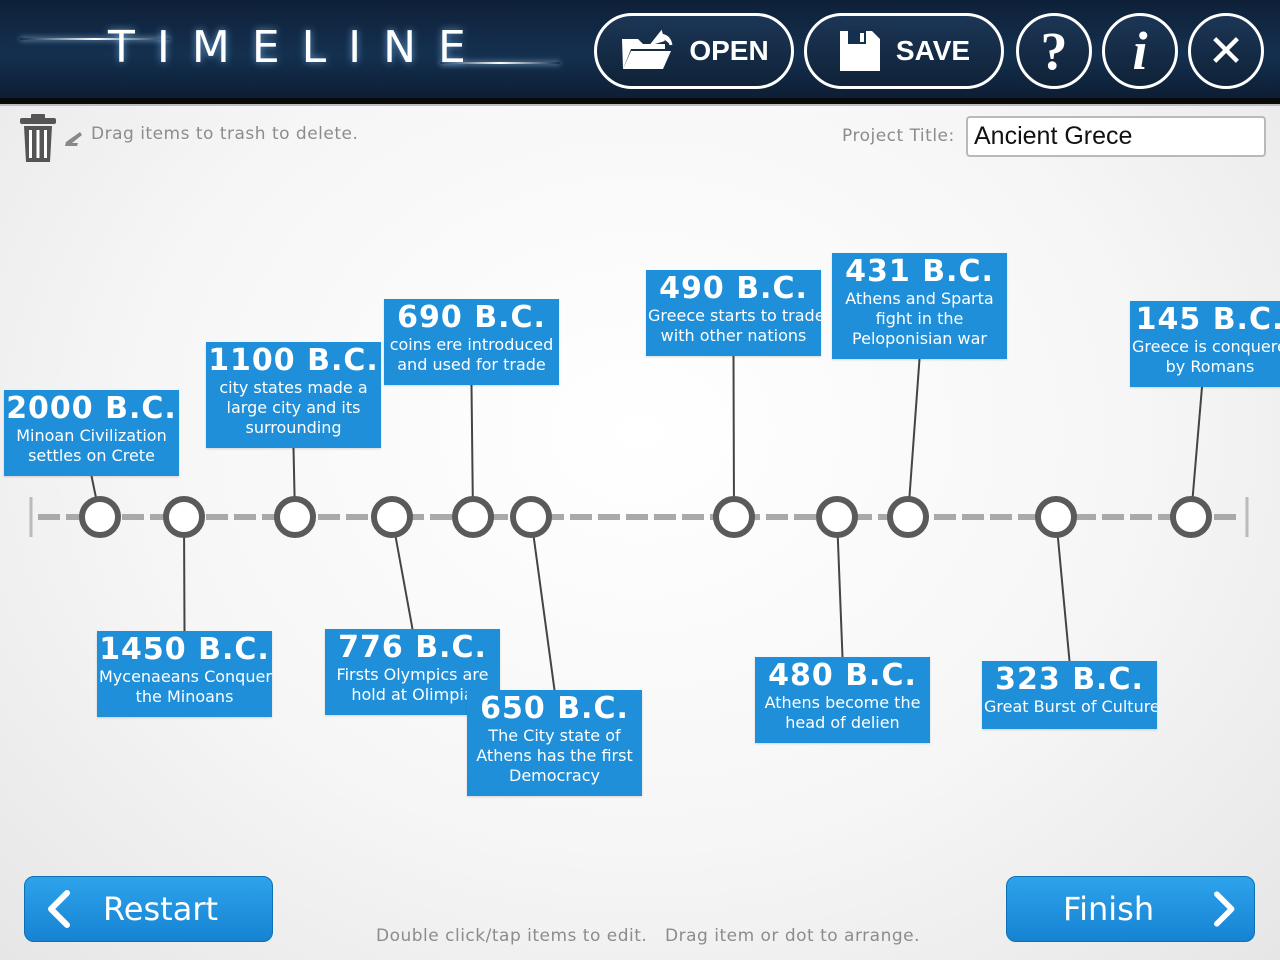 This screenshot has height=960, width=1280. I want to click on event-date: 323 B.C., so click(1069, 679).